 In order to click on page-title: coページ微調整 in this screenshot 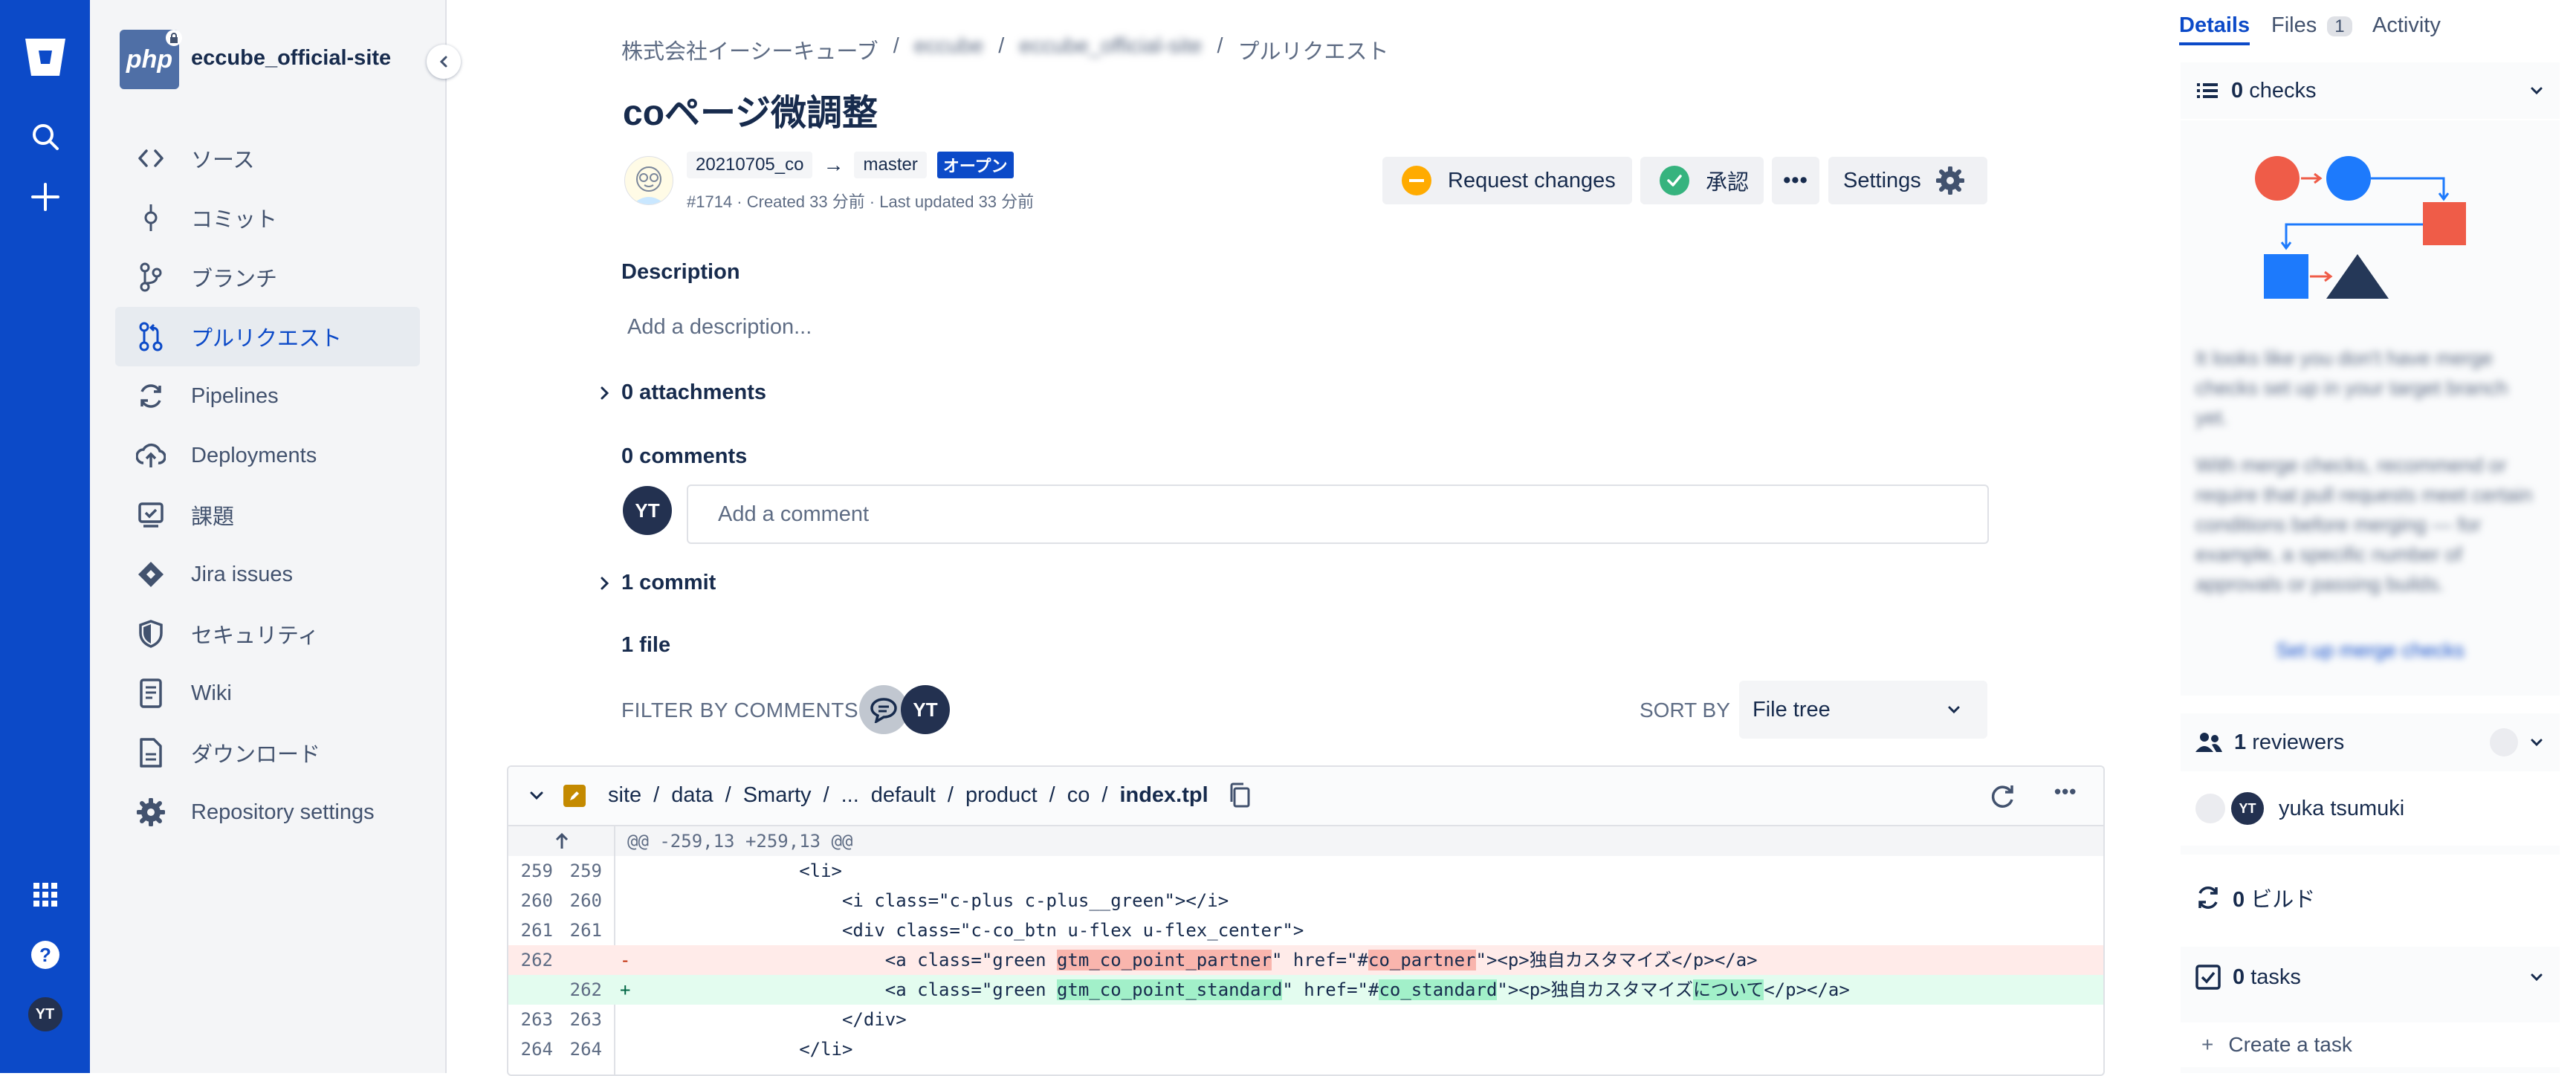, I will do `click(751, 113)`.